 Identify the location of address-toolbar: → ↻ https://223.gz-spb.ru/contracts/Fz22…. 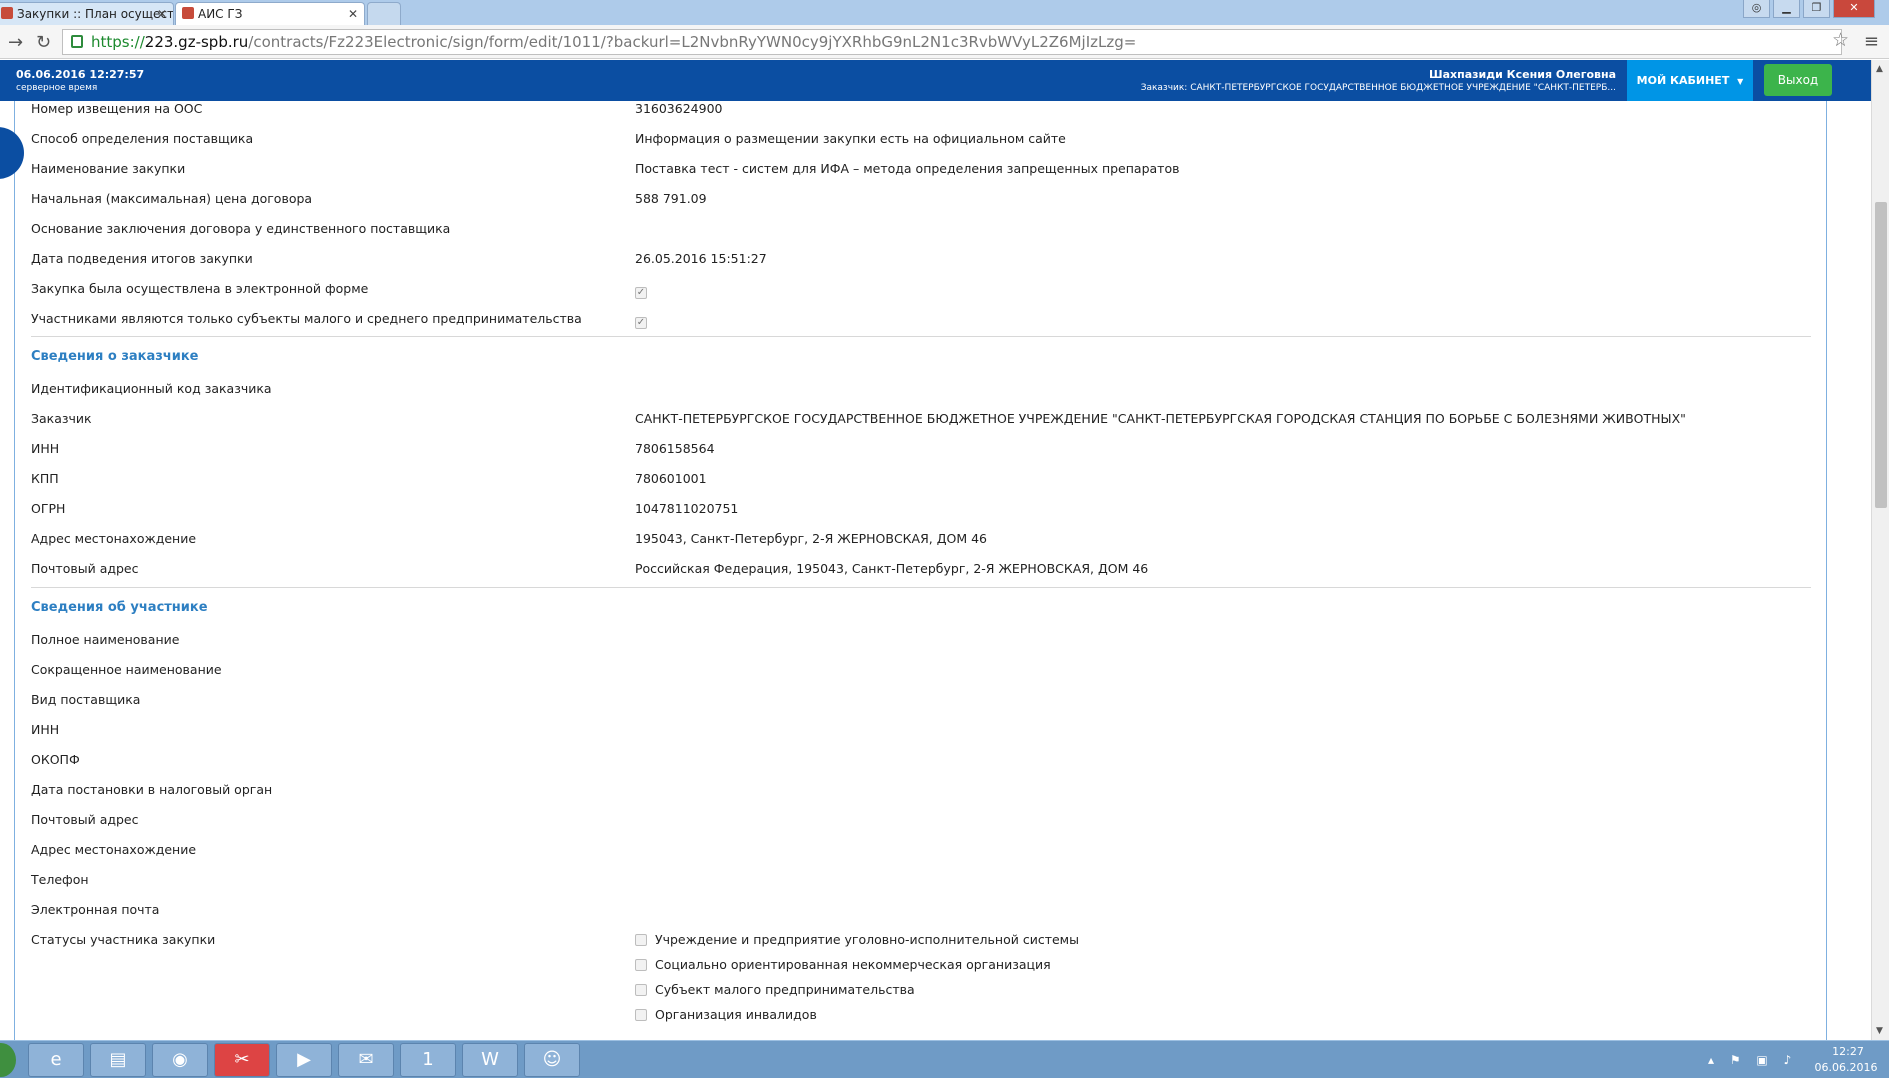
(944, 42).